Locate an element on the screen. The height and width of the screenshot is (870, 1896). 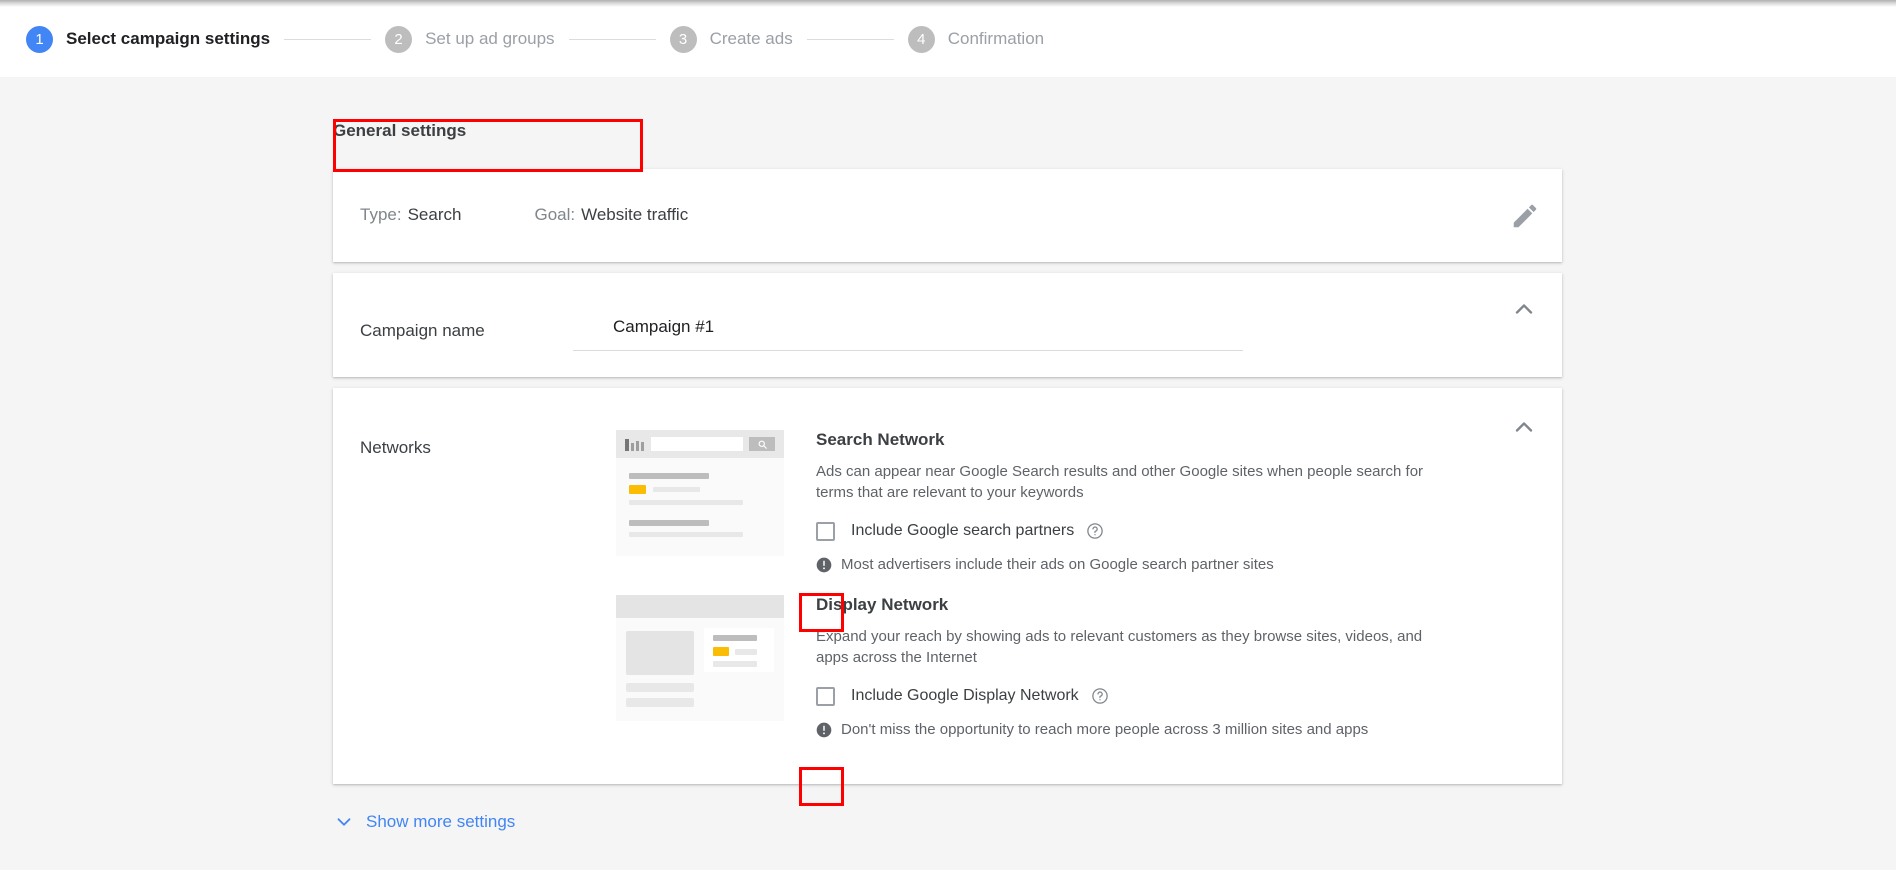
info-icon-search is located at coordinates (824, 565).